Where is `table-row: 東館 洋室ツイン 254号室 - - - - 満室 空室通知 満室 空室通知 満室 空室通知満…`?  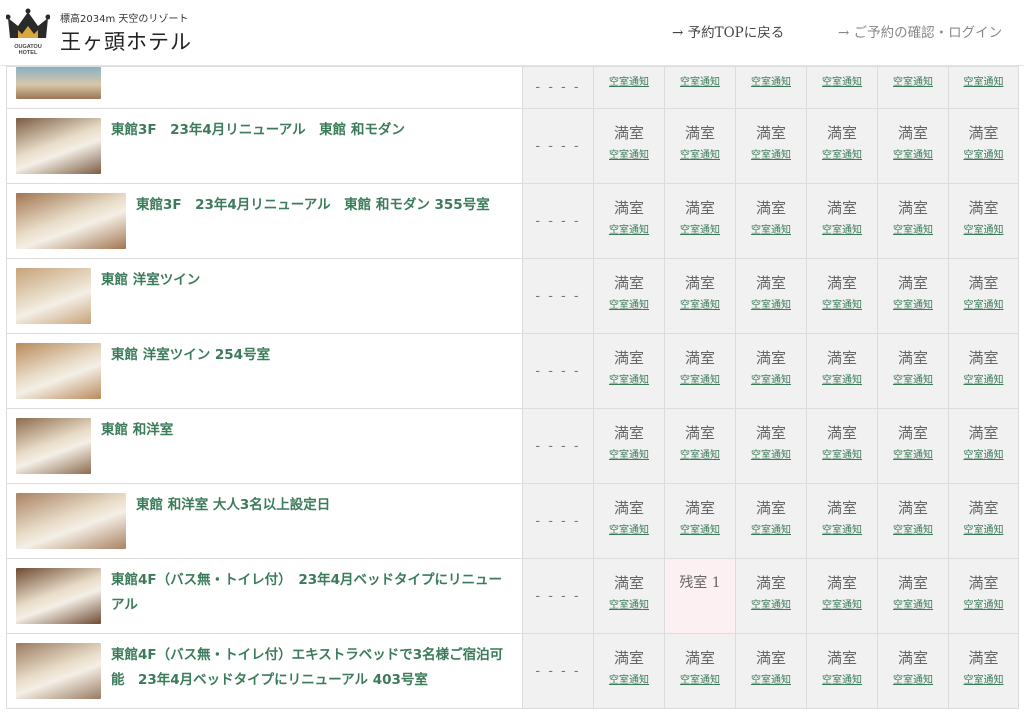
table-row: 東館 洋室ツイン 254号室 - - - - 満室 空室通知 満室 空室通知 満室 空室通知満… is located at coordinates (512, 371).